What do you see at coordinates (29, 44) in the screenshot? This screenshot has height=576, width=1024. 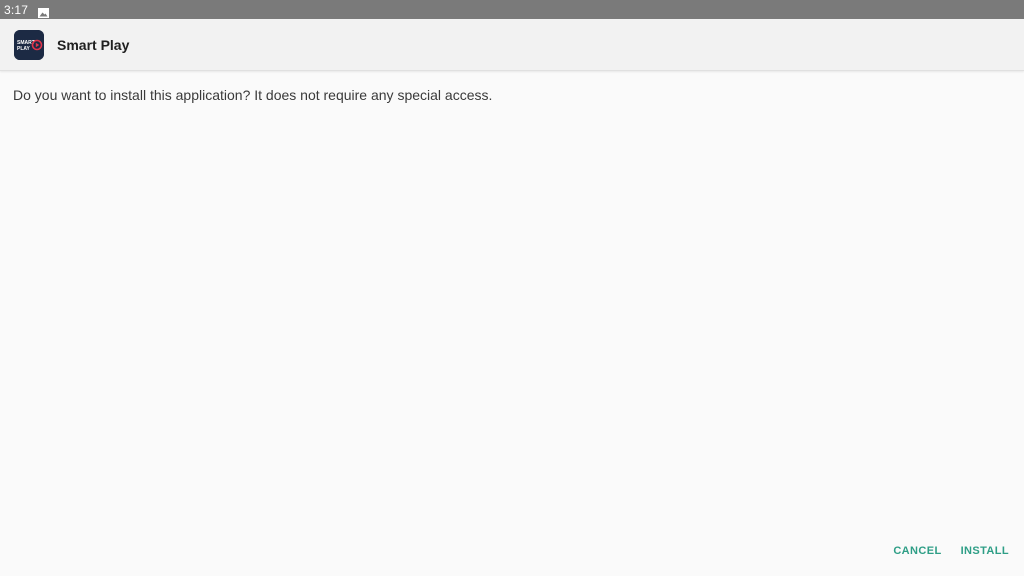 I see `smart-play-logo-icon: SMART PLAY` at bounding box center [29, 44].